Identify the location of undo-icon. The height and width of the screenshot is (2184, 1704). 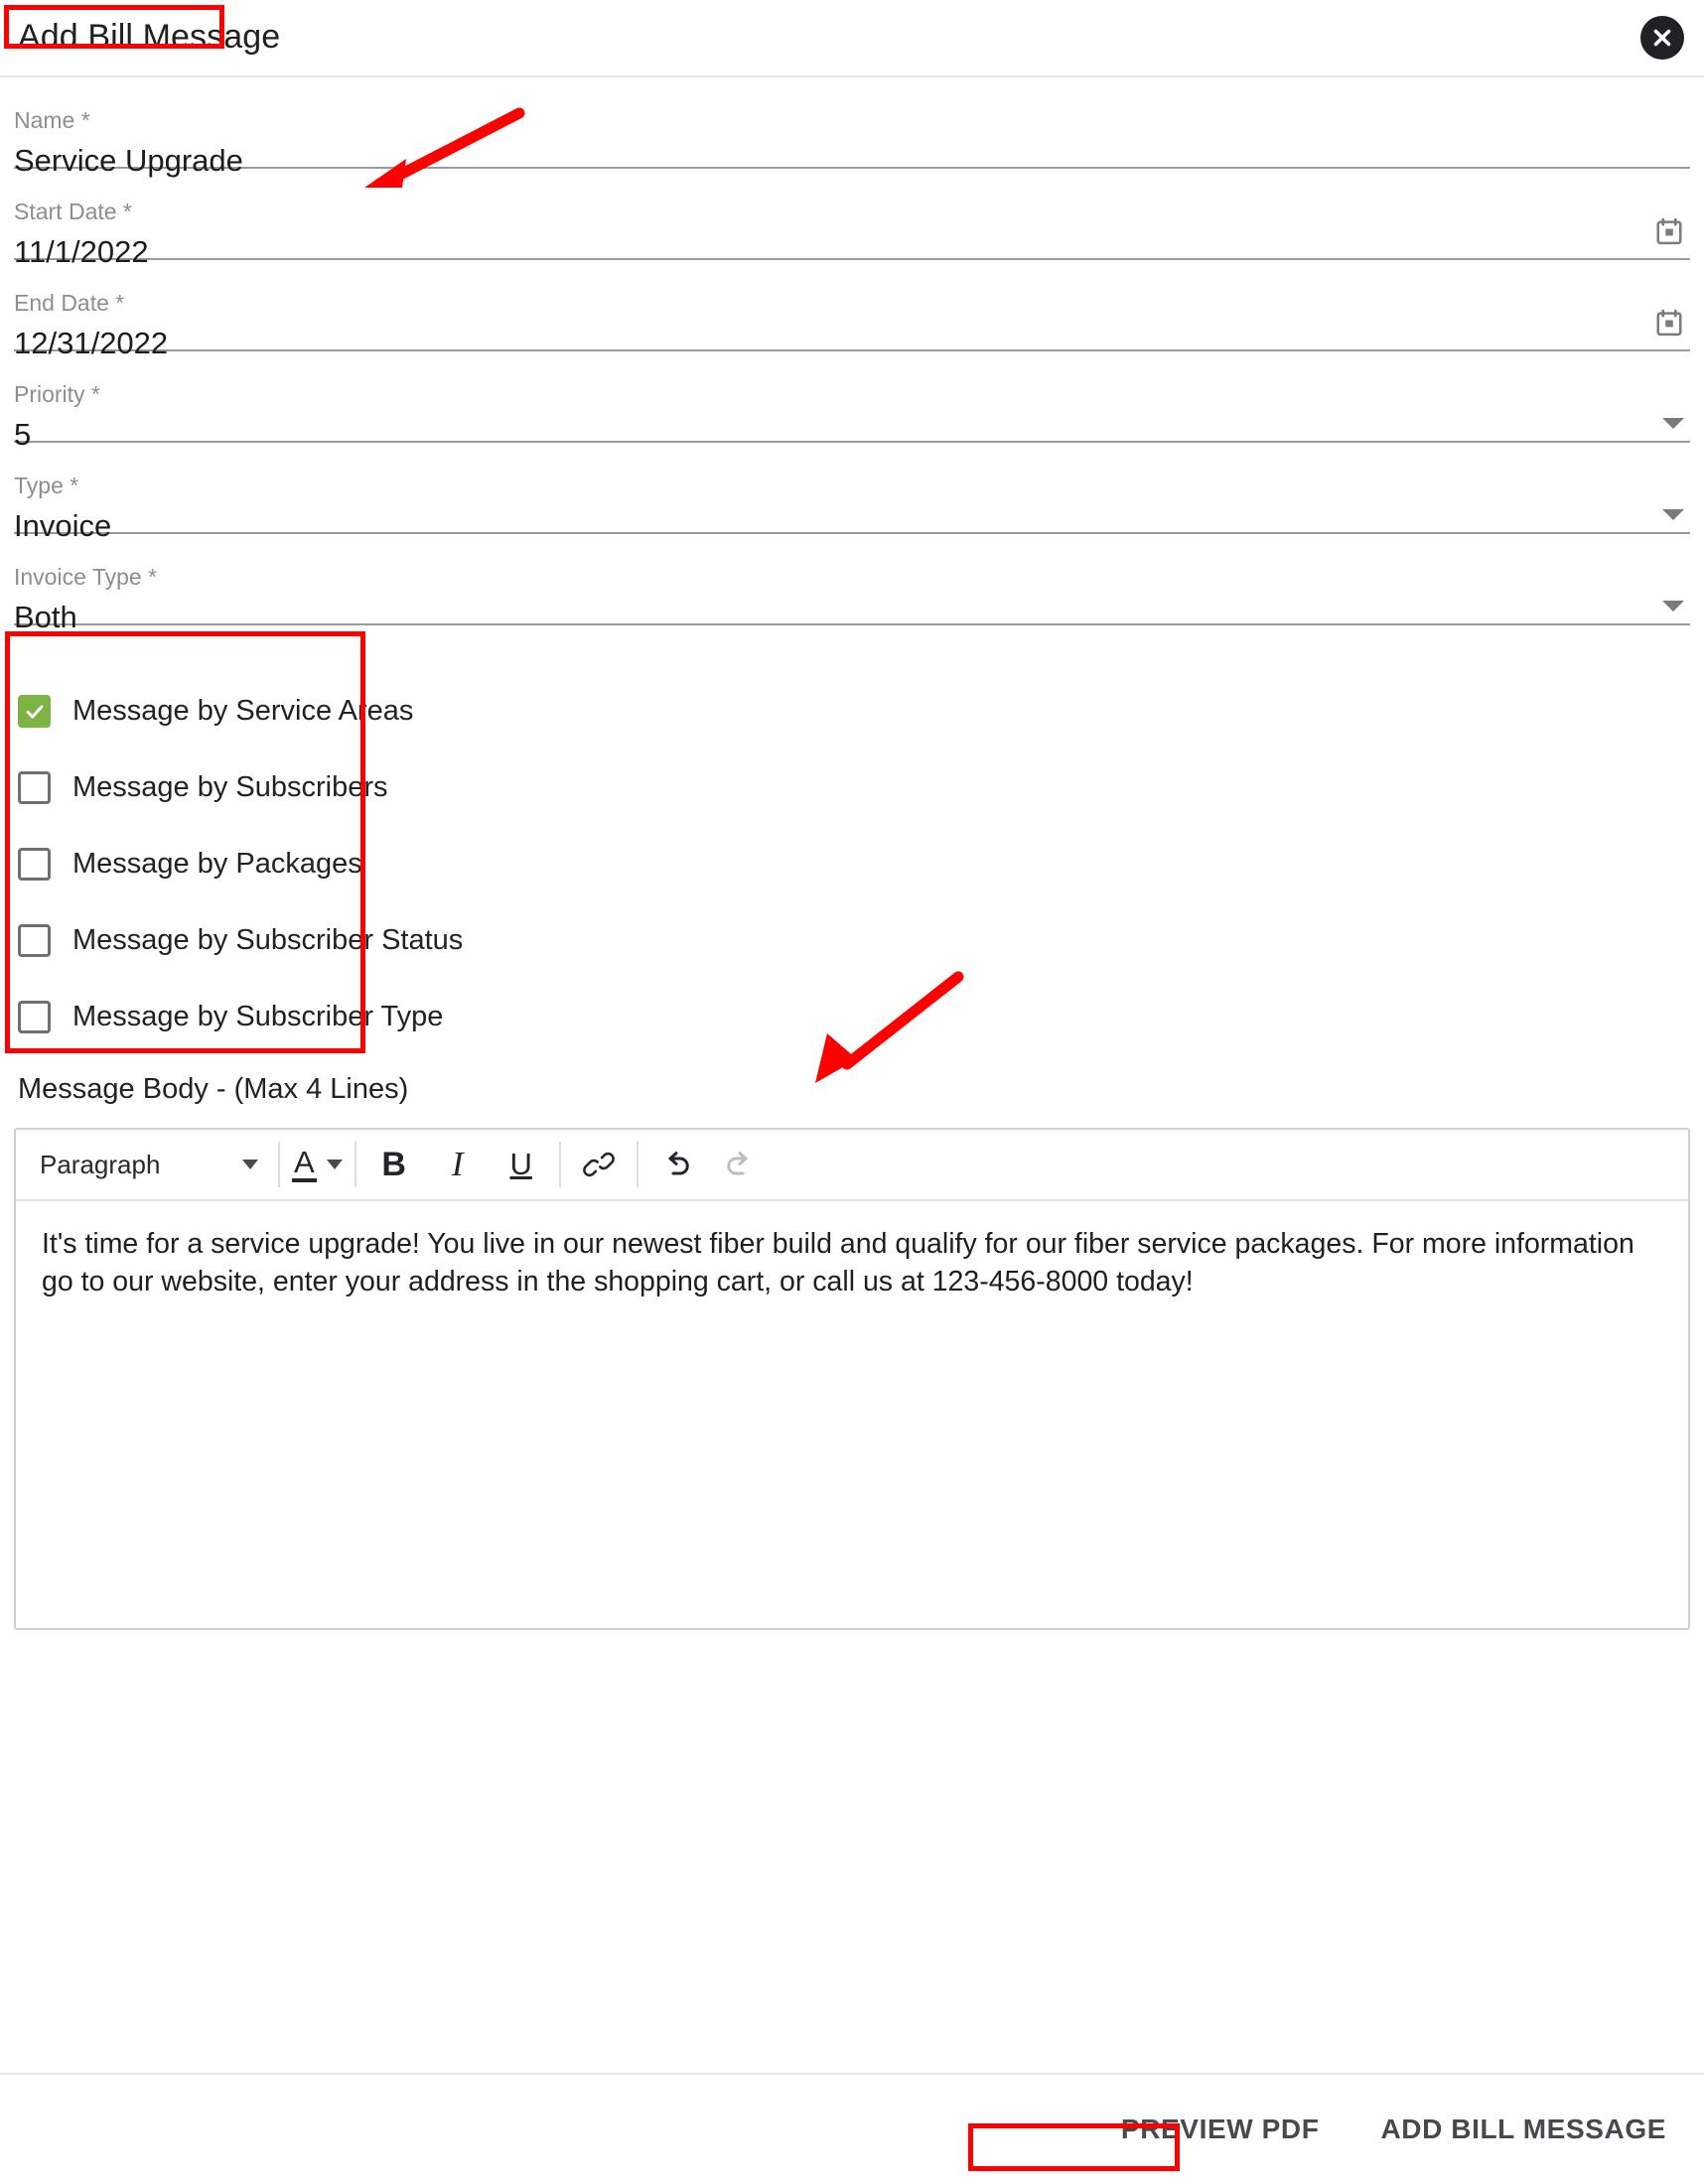
(676, 1164).